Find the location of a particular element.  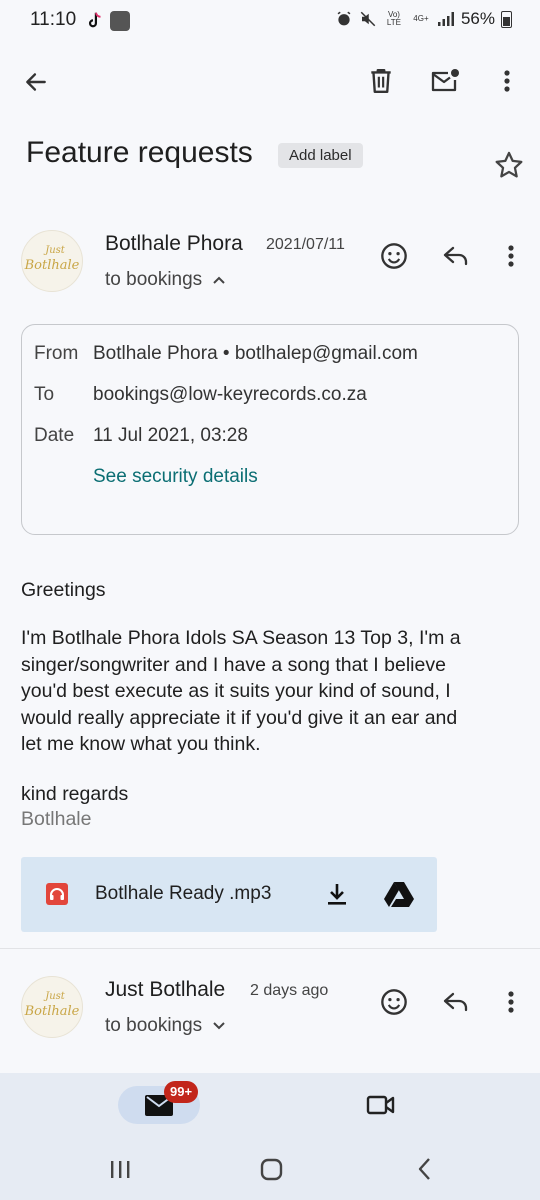

chevron-left-icon is located at coordinates (424, 1169).